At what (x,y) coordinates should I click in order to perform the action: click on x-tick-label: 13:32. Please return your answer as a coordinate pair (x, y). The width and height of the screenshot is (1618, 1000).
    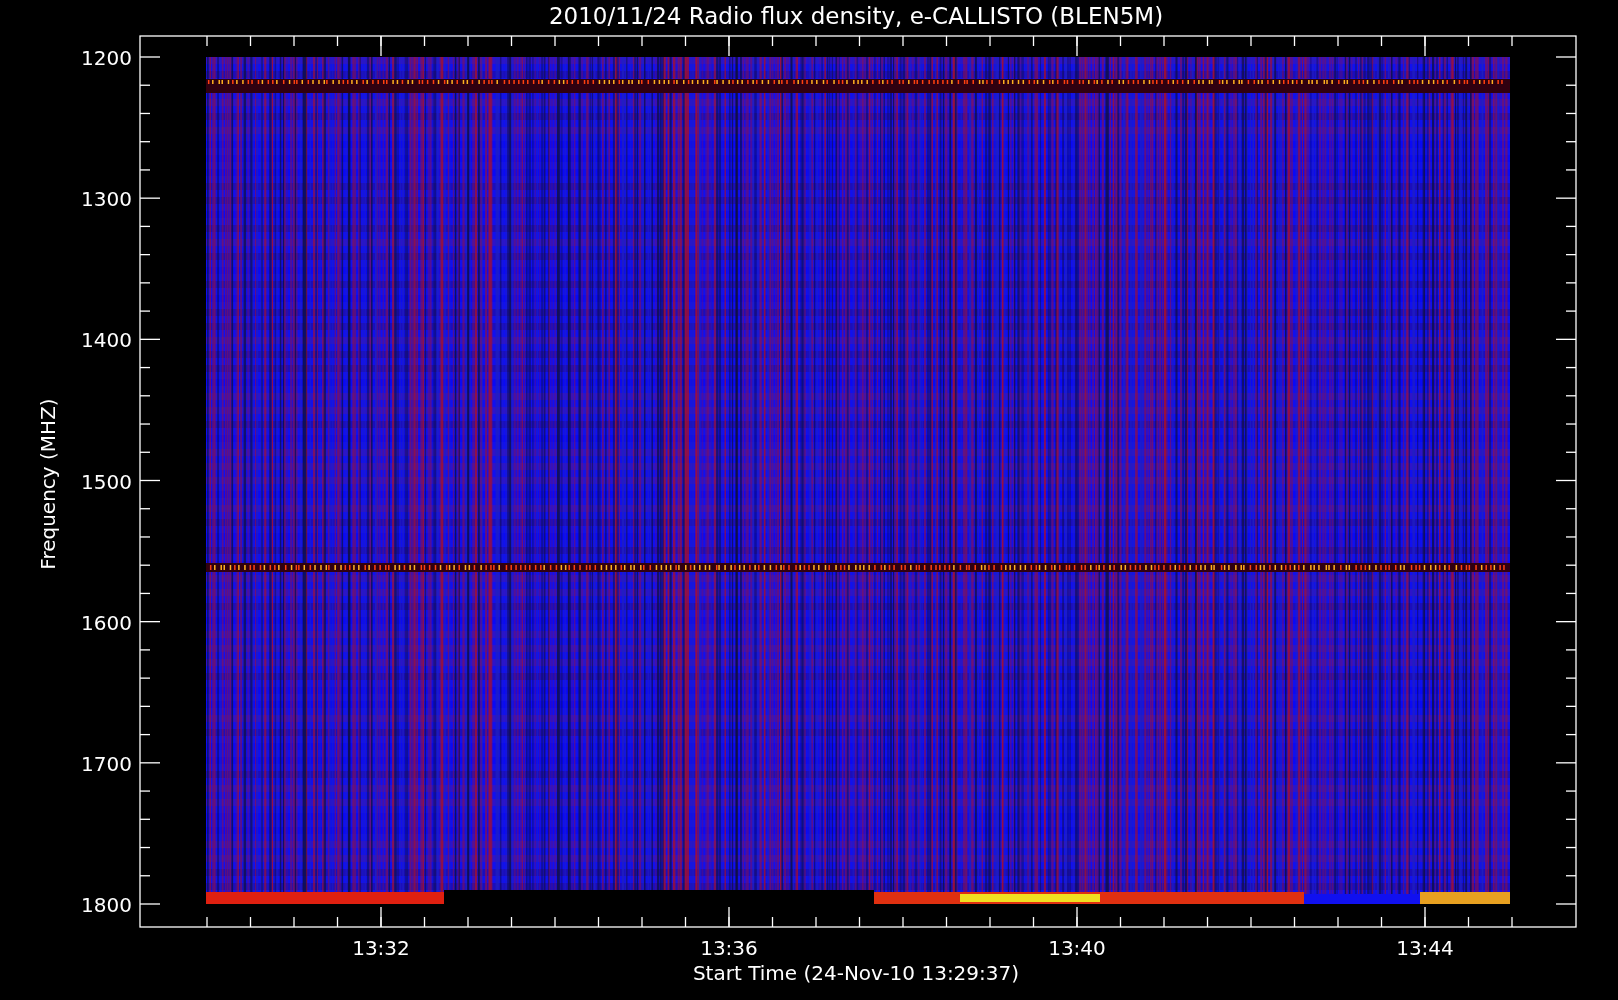
    Looking at the image, I should click on (381, 948).